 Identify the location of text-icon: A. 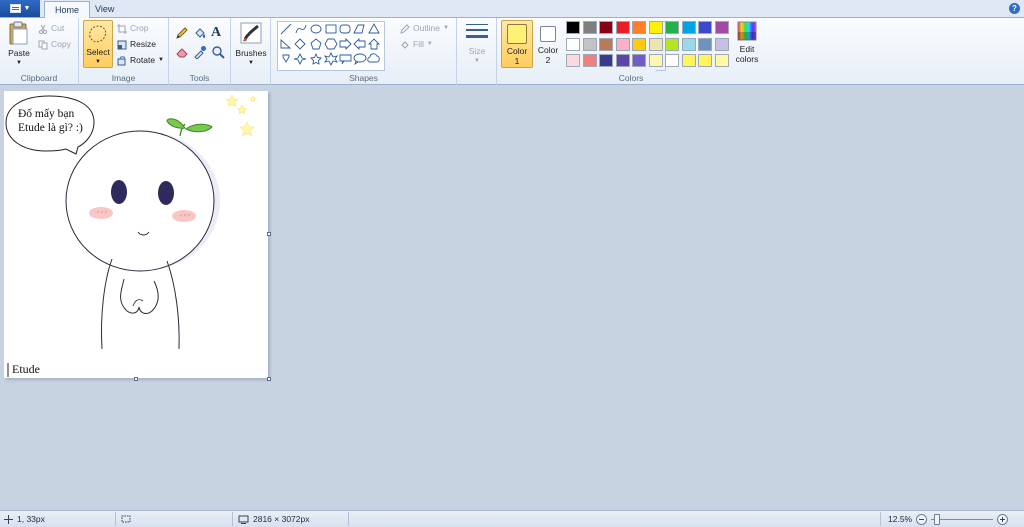
(216, 32).